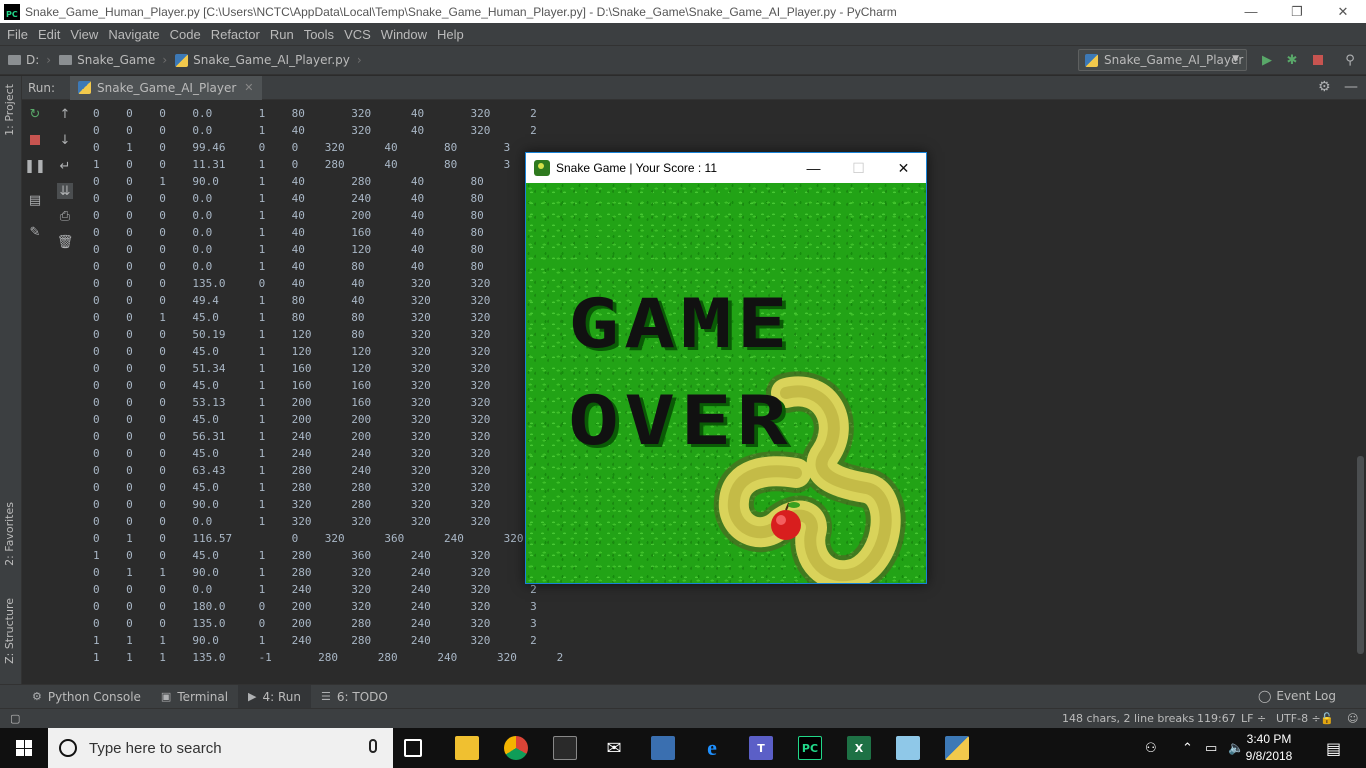 The image size is (1366, 768). Describe the element at coordinates (813, 168) in the screenshot. I see `game-minimize-button: —` at that location.